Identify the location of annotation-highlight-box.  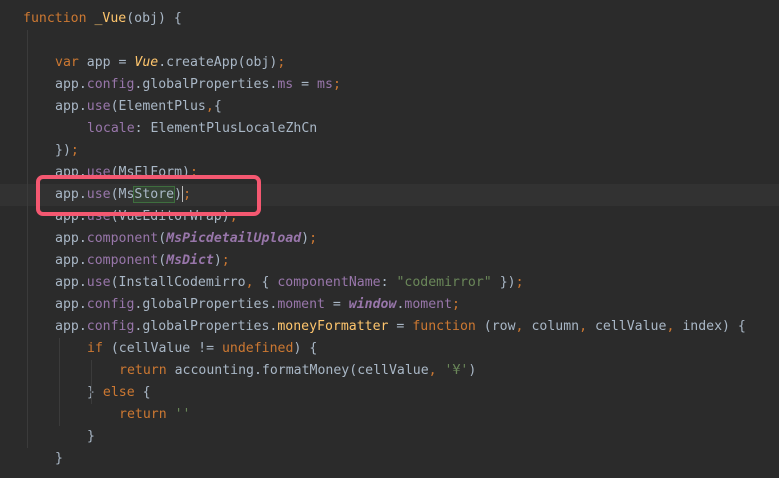
(148, 195).